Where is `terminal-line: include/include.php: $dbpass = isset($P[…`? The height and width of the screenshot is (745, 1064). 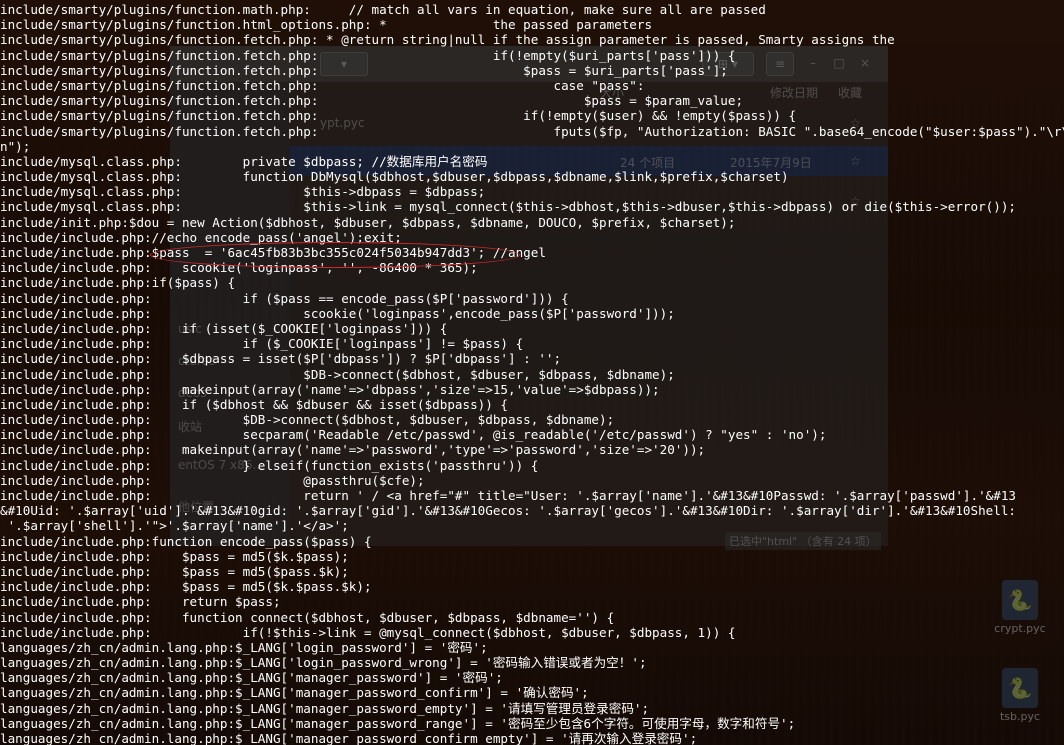
terminal-line: include/include.php: $dbpass = isset($P[… is located at coordinates (281, 359).